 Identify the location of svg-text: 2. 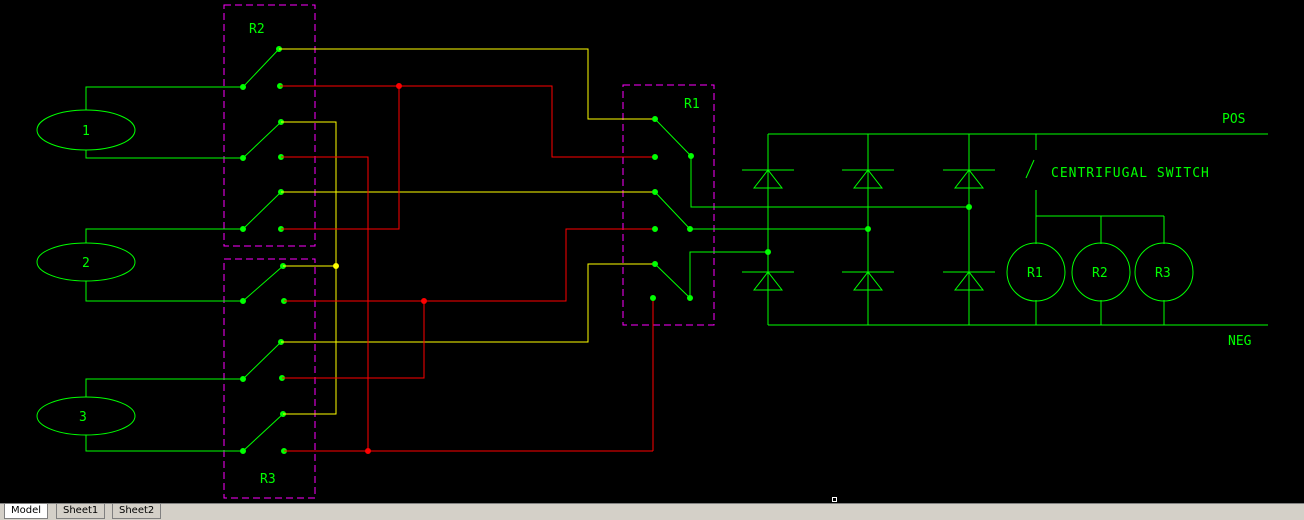
(86, 263).